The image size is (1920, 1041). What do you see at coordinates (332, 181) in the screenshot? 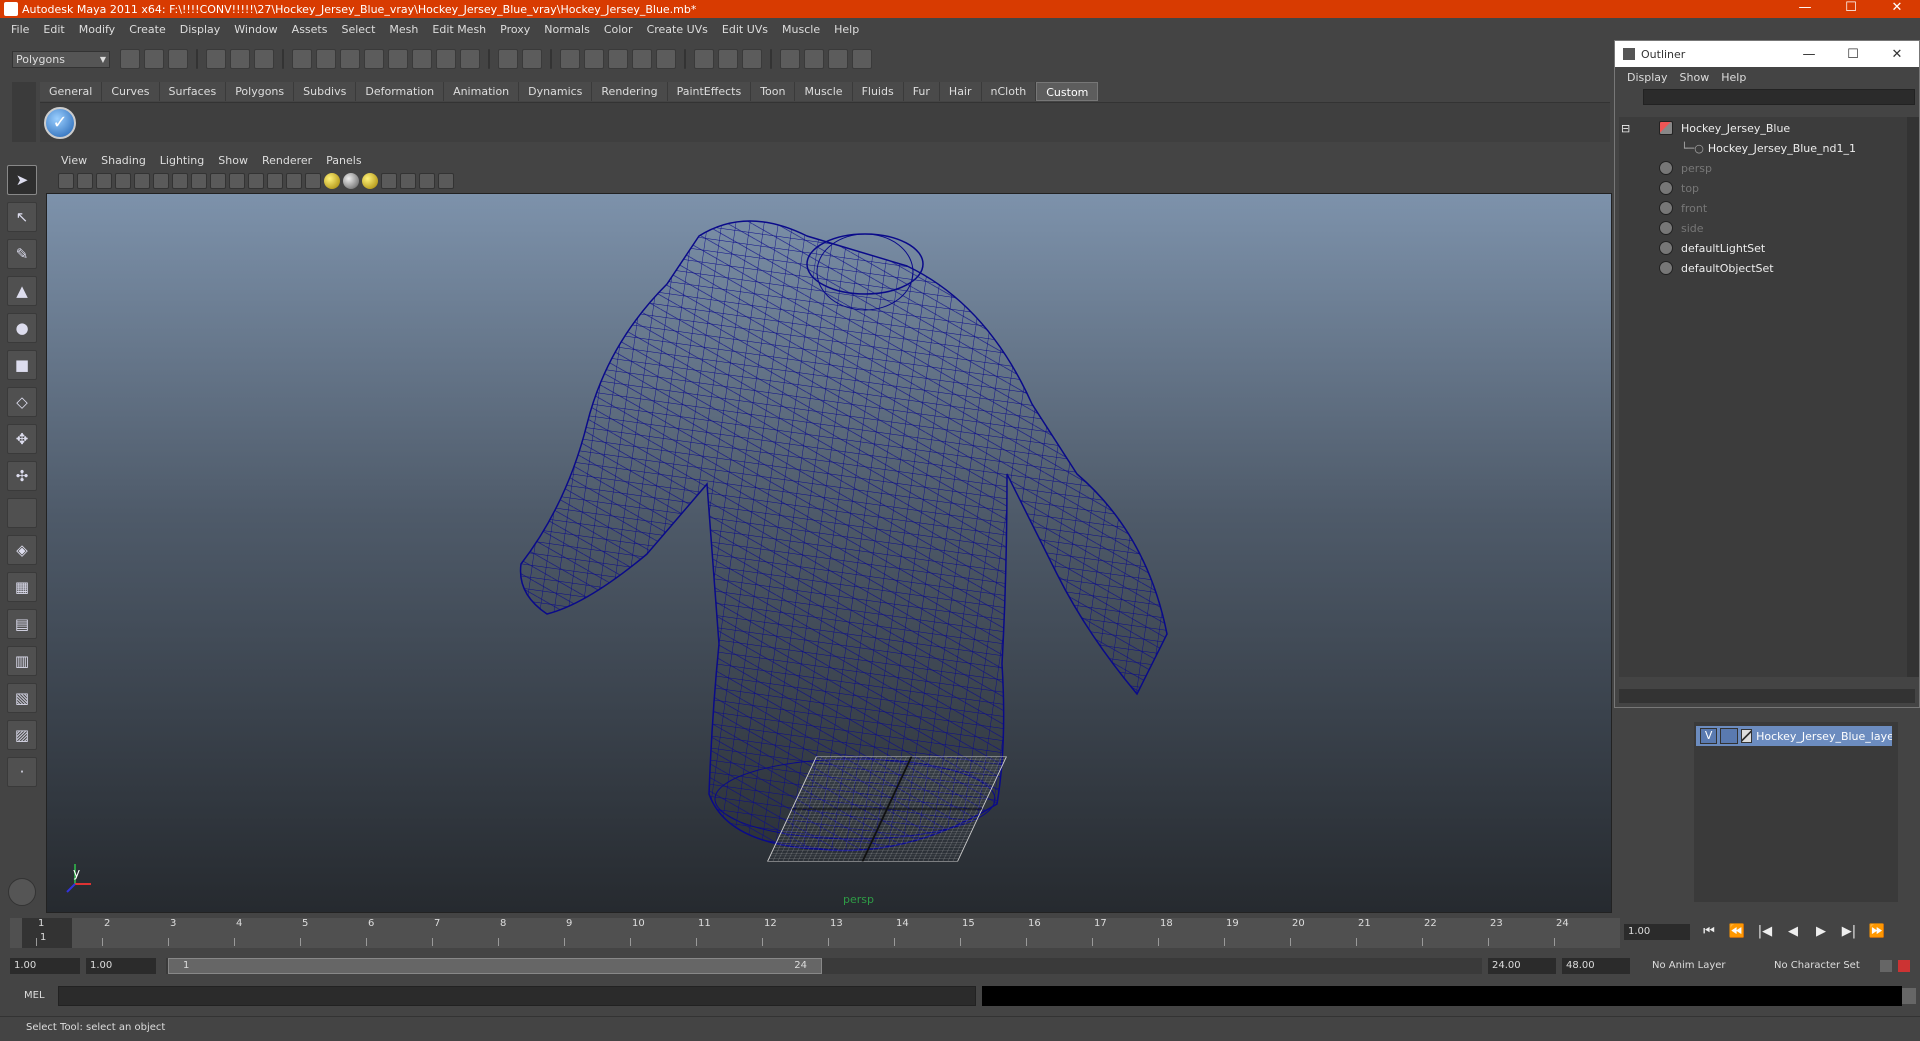
I see `lights-icon` at bounding box center [332, 181].